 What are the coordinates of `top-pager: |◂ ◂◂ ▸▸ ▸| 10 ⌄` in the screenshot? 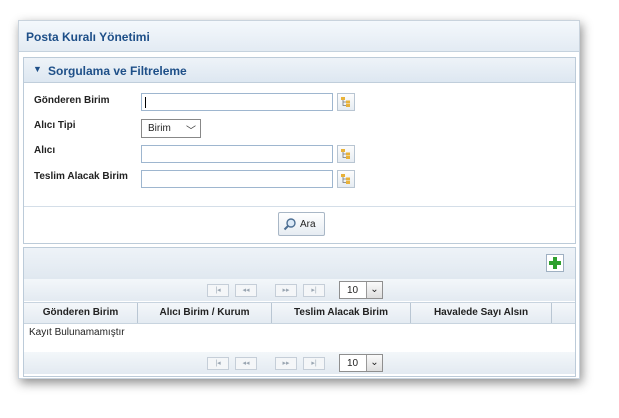 It's located at (299, 290).